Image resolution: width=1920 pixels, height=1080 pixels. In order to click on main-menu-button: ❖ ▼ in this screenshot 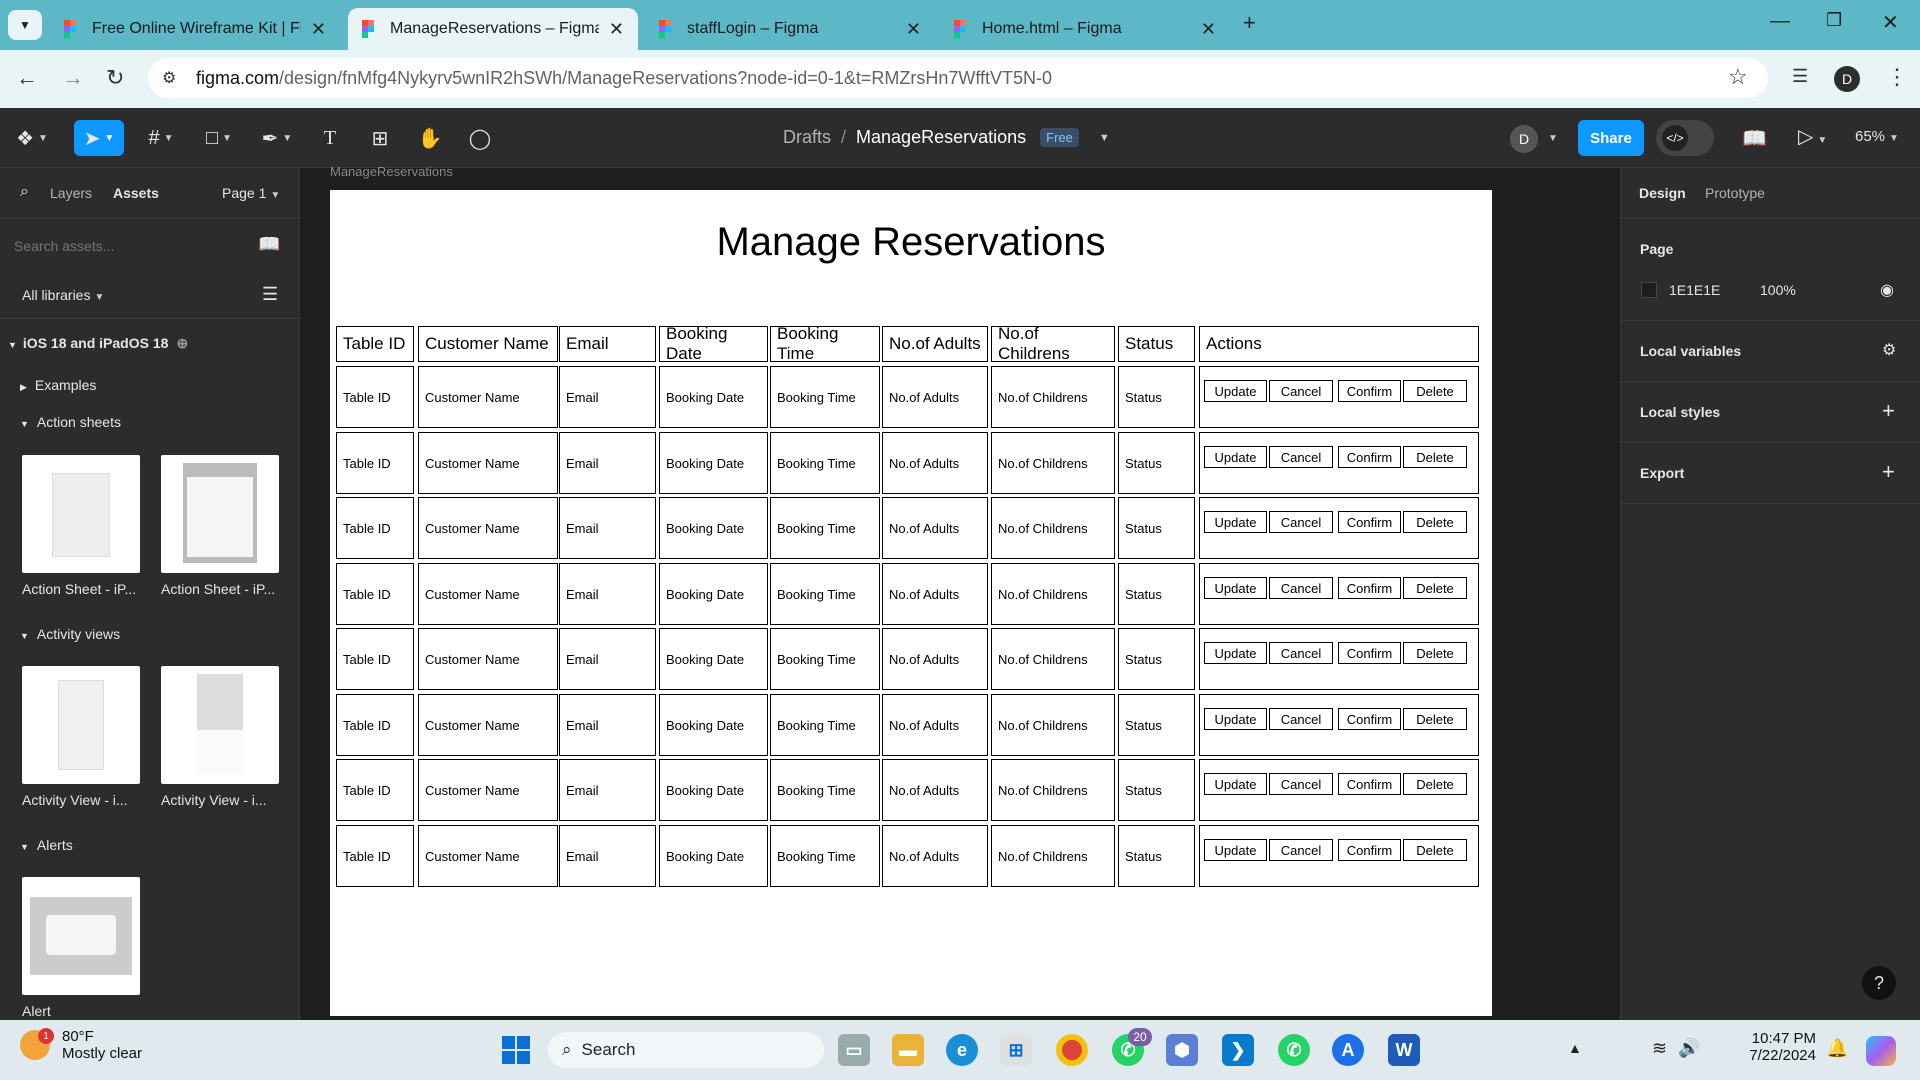, I will do `click(32, 138)`.